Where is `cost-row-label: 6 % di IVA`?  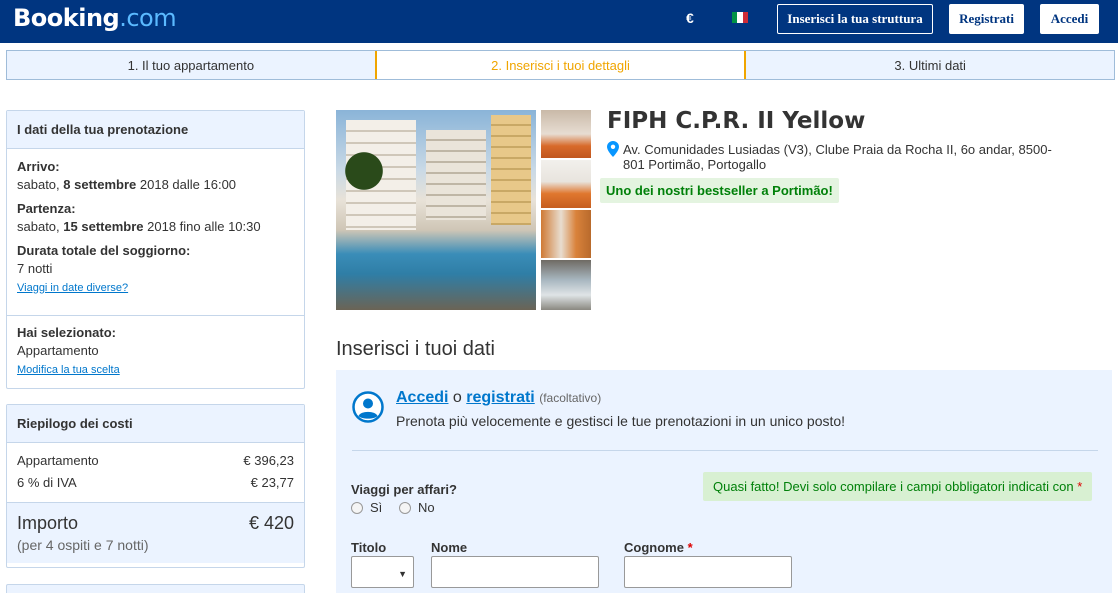
cost-row-label: 6 % di IVA is located at coordinates (47, 482).